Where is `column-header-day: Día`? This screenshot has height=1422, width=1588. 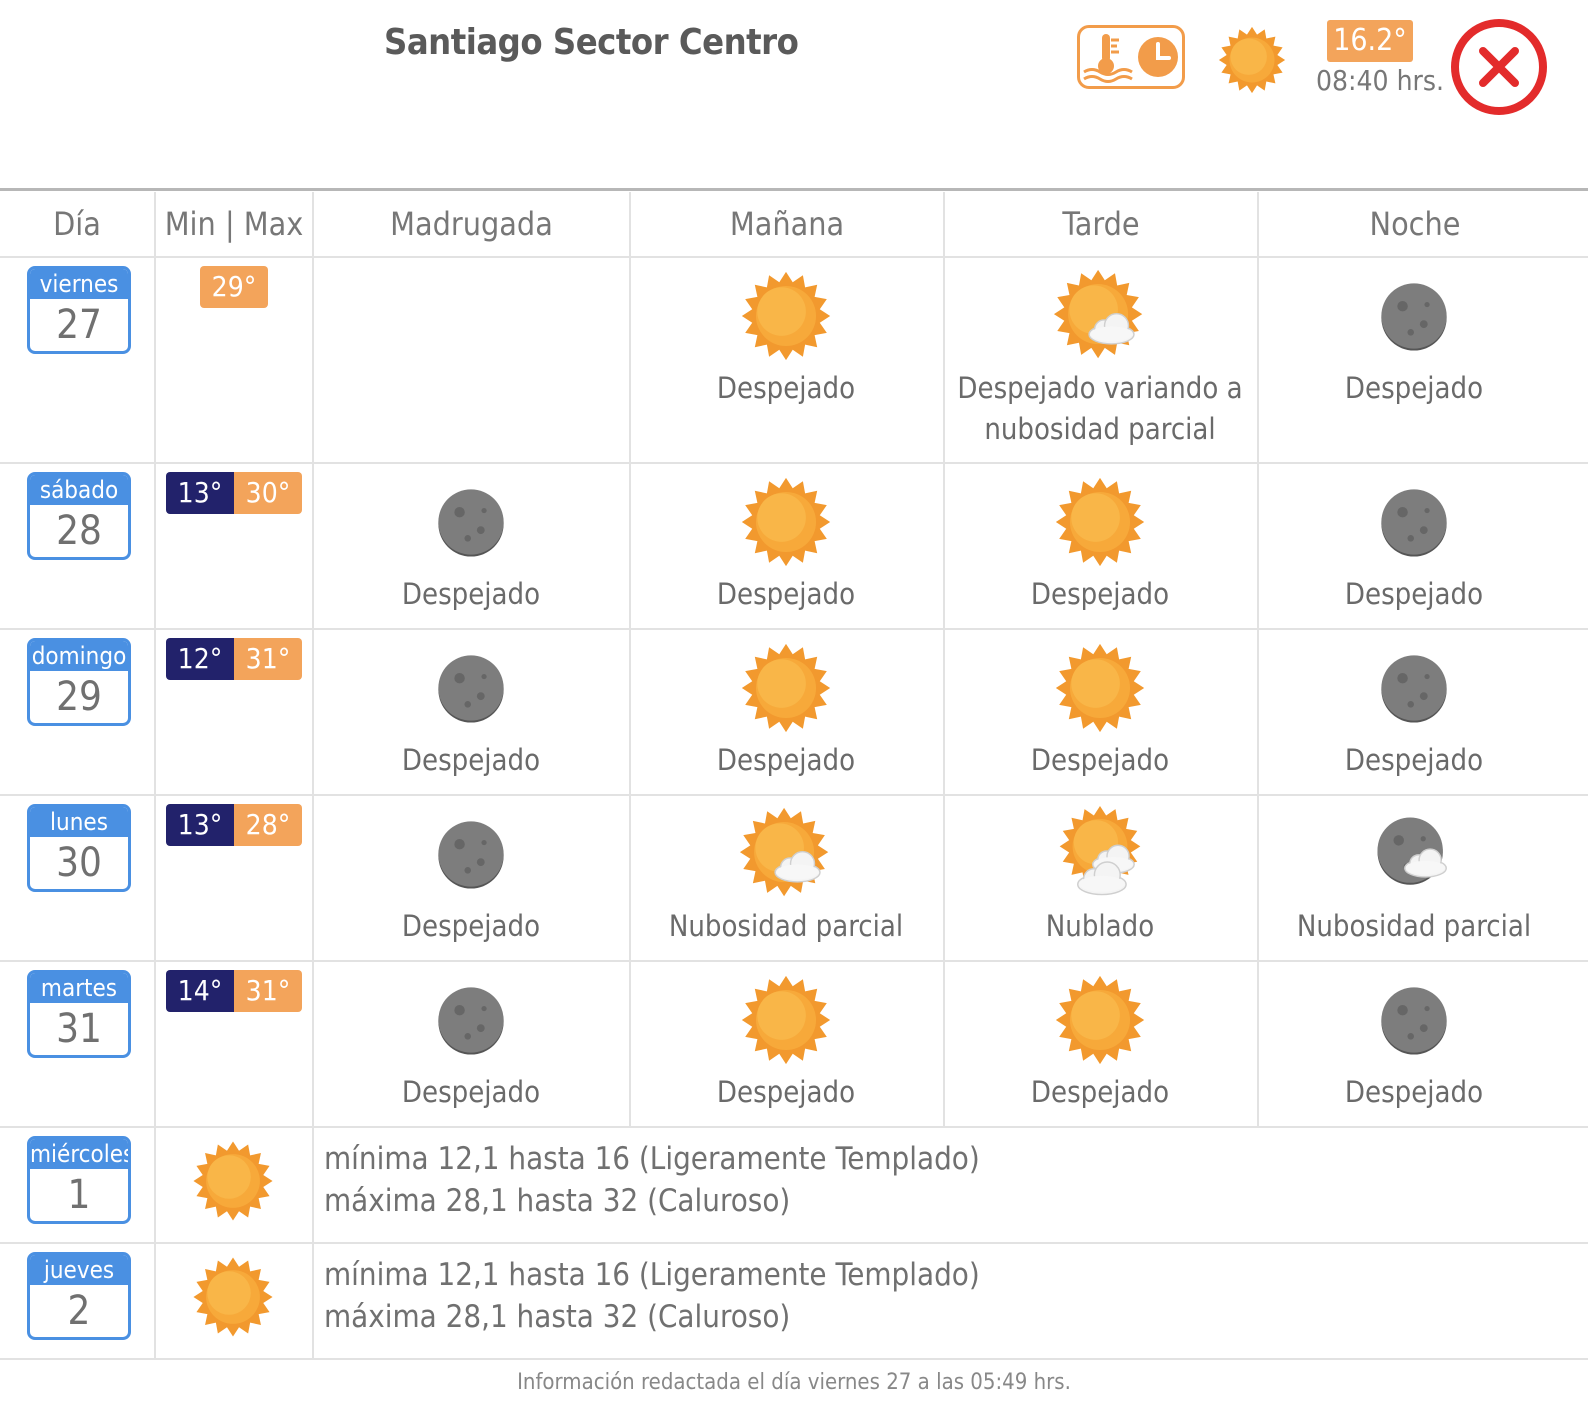 column-header-day: Día is located at coordinates (77, 224).